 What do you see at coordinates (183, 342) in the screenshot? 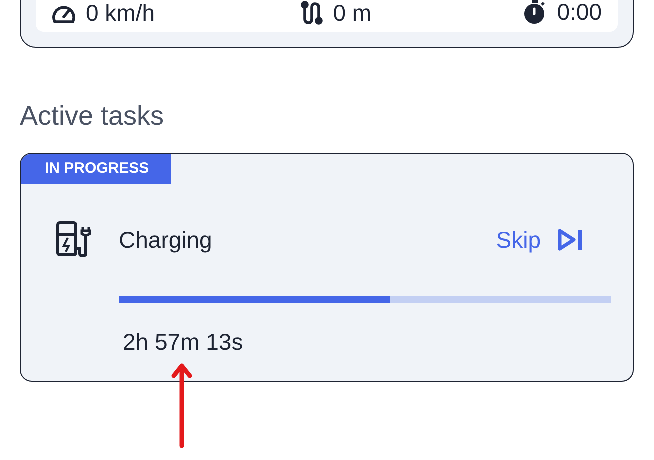
I see `time-remaining: 2h 57m 13s` at bounding box center [183, 342].